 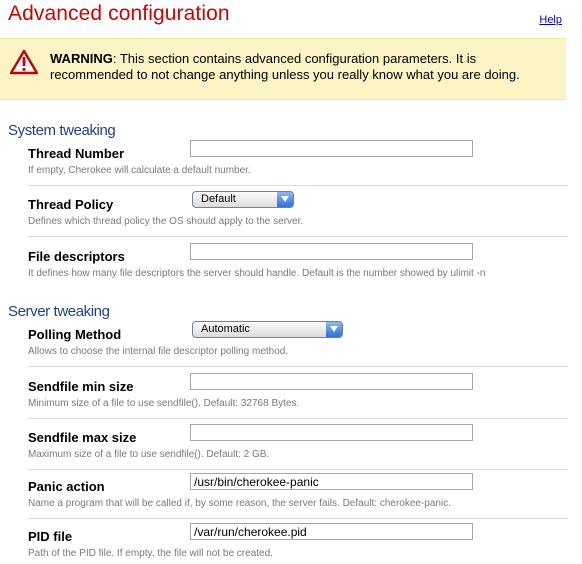 I want to click on pid-file-label: PID file, so click(x=50, y=536).